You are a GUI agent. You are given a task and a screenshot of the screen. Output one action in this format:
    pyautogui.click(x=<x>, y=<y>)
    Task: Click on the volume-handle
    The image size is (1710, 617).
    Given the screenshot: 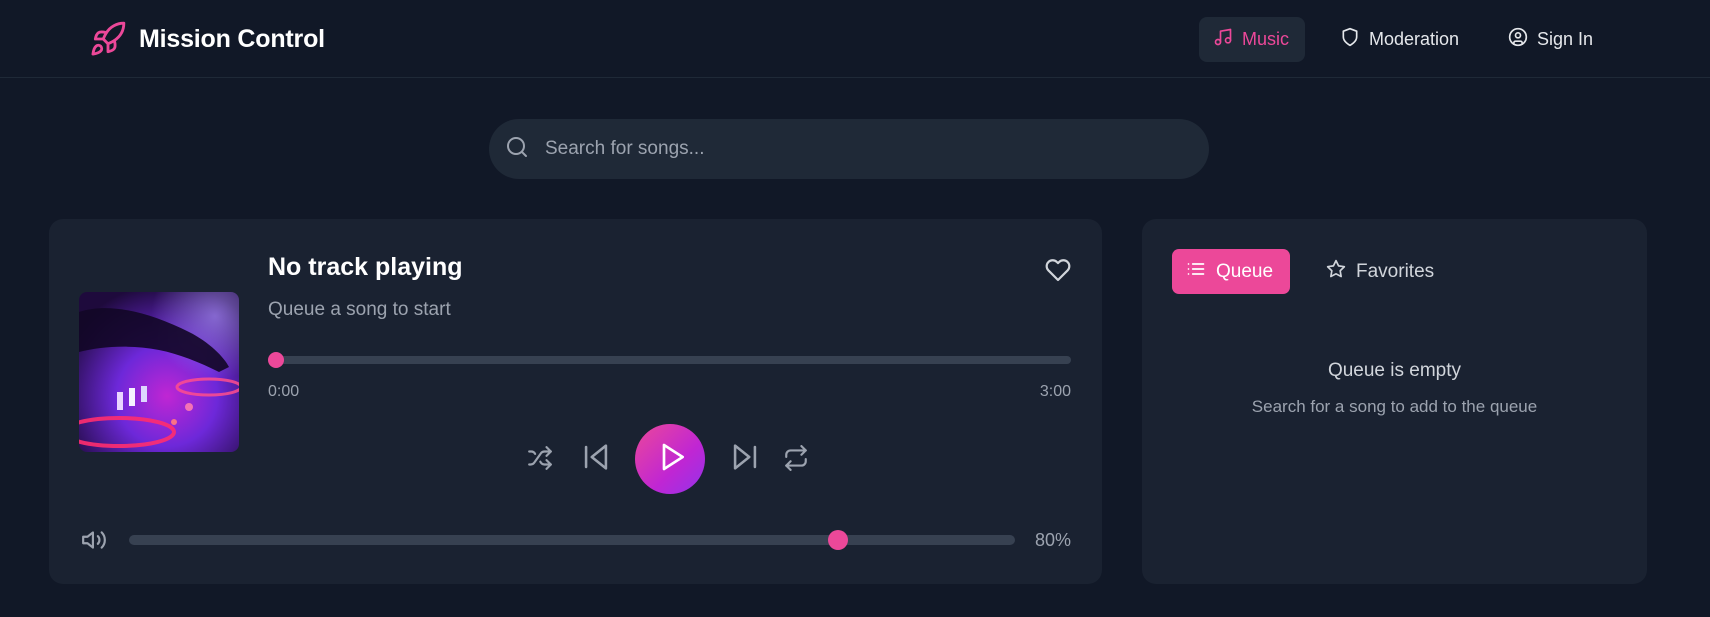 What is the action you would take?
    pyautogui.click(x=837, y=540)
    